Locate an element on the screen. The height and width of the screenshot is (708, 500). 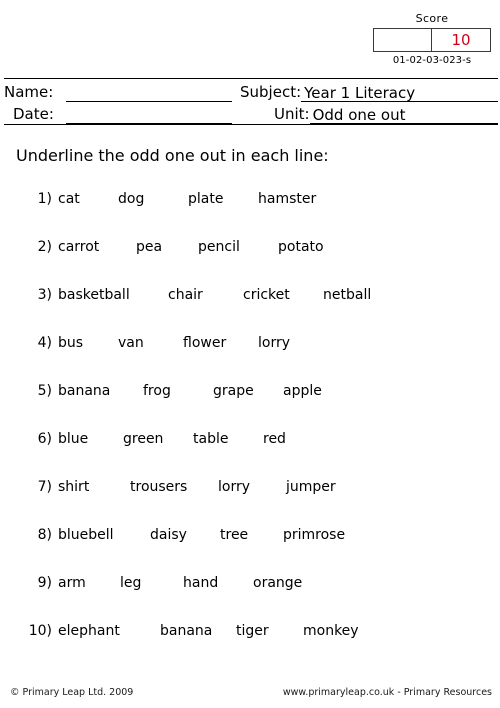
question-word: frog is located at coordinates (157, 391).